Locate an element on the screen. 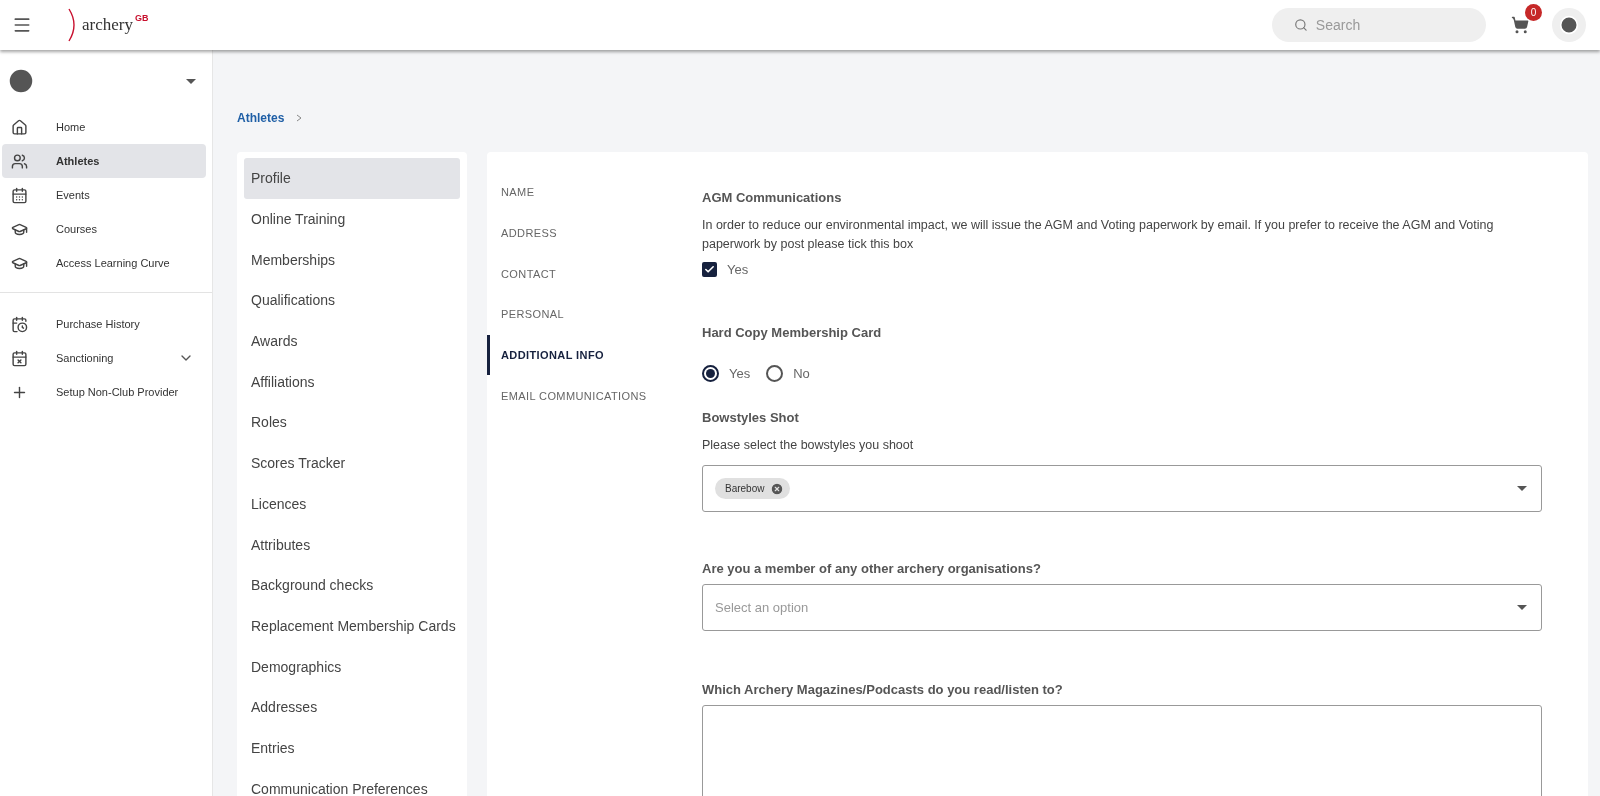 This screenshot has width=1600, height=796. radio-option: Yes is located at coordinates (726, 373).